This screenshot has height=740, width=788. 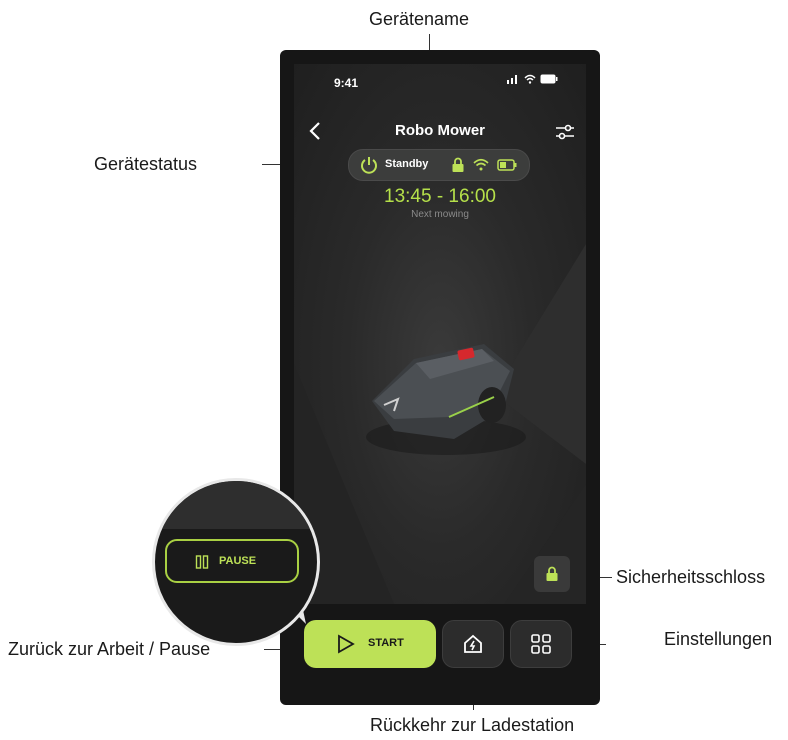 I want to click on settings-grid-button, so click(x=541, y=644).